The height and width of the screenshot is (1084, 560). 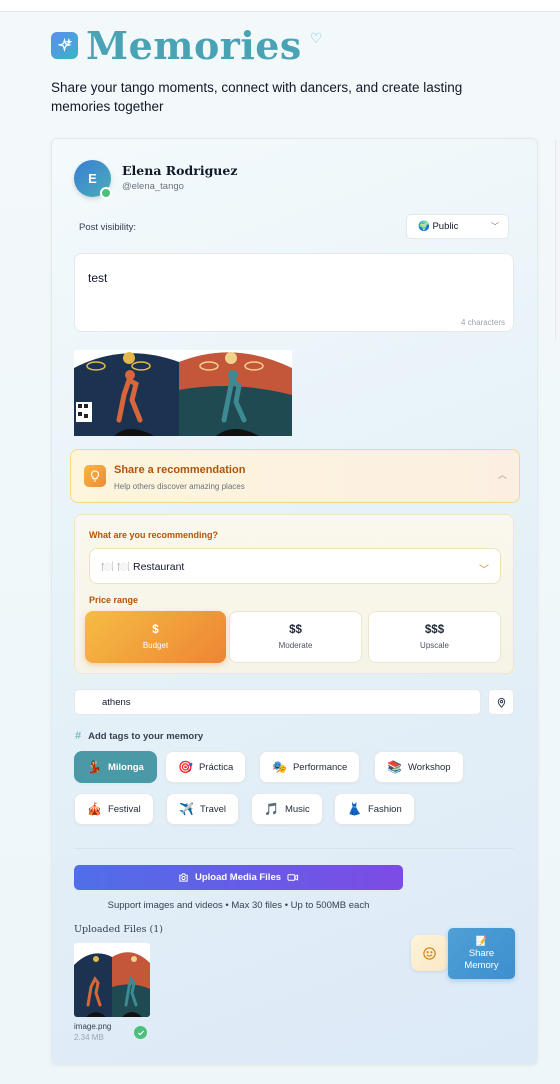 I want to click on tag-festival: 🎪 Festival, so click(x=114, y=809).